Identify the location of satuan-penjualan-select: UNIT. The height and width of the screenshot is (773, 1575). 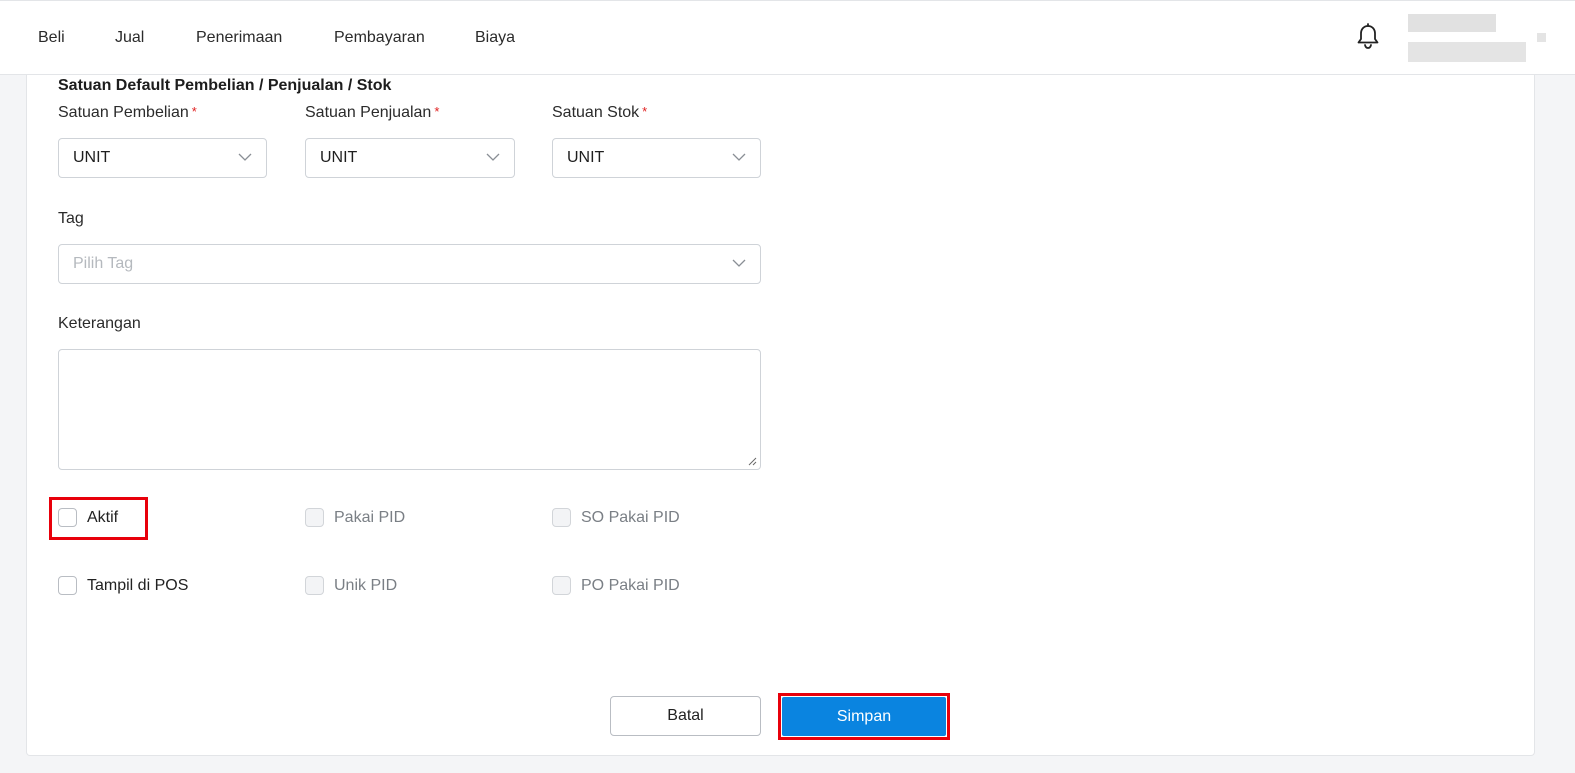
(410, 158).